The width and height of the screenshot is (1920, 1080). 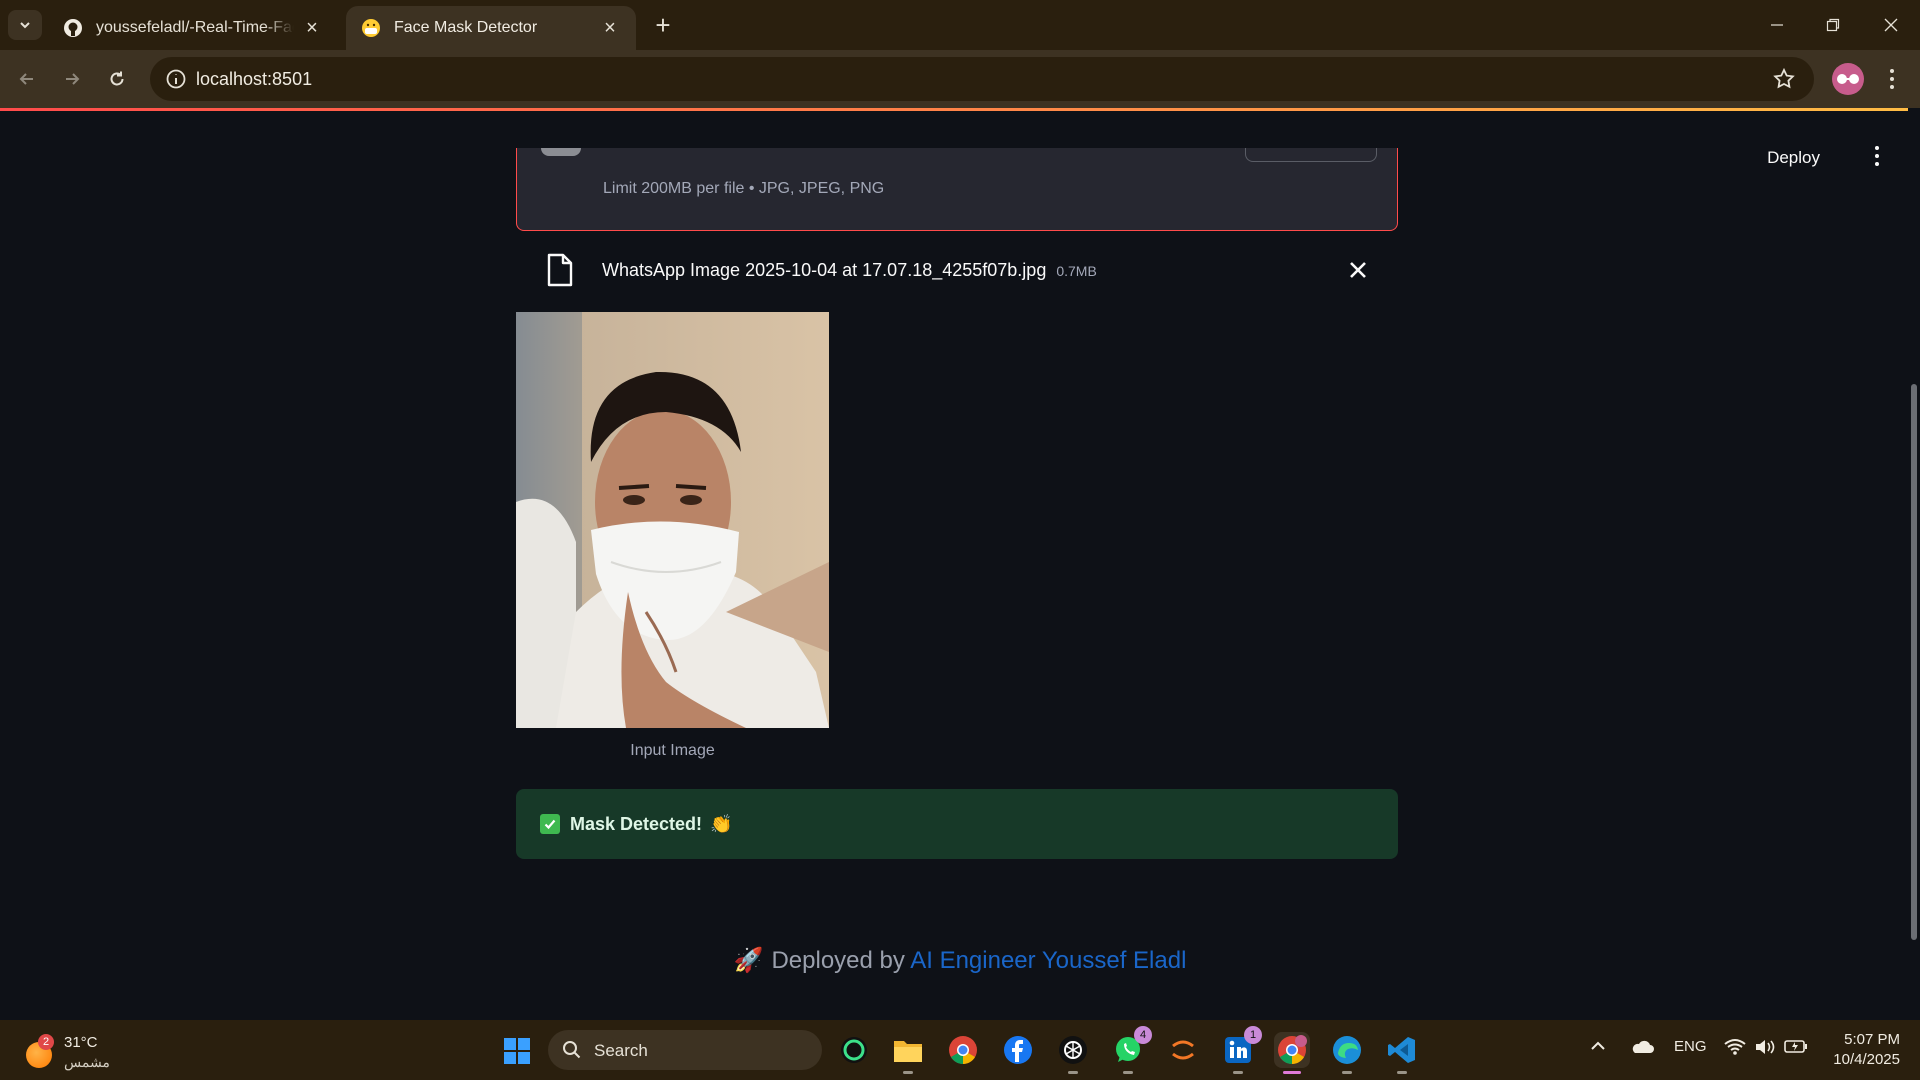 What do you see at coordinates (1796, 1048) in the screenshot?
I see `battery-icon` at bounding box center [1796, 1048].